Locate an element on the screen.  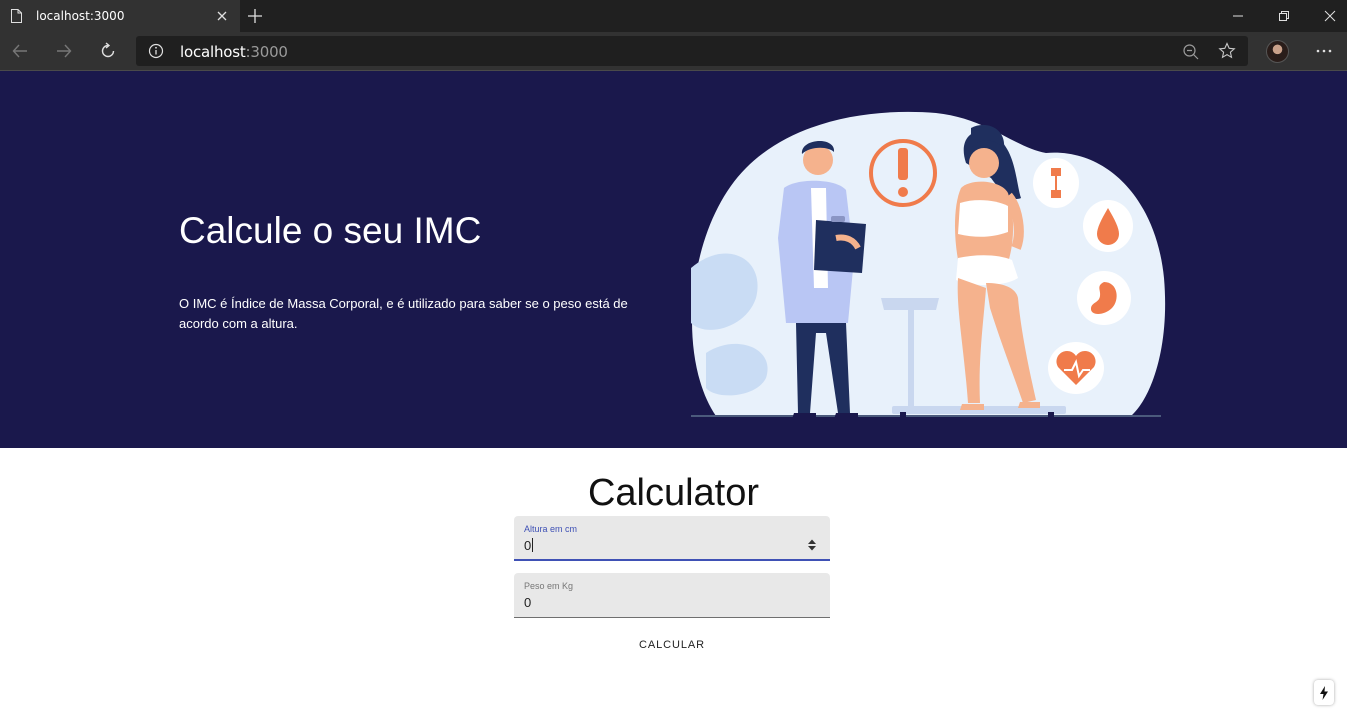
browser-titlebar: localhost:3000 is located at coordinates (673, 16).